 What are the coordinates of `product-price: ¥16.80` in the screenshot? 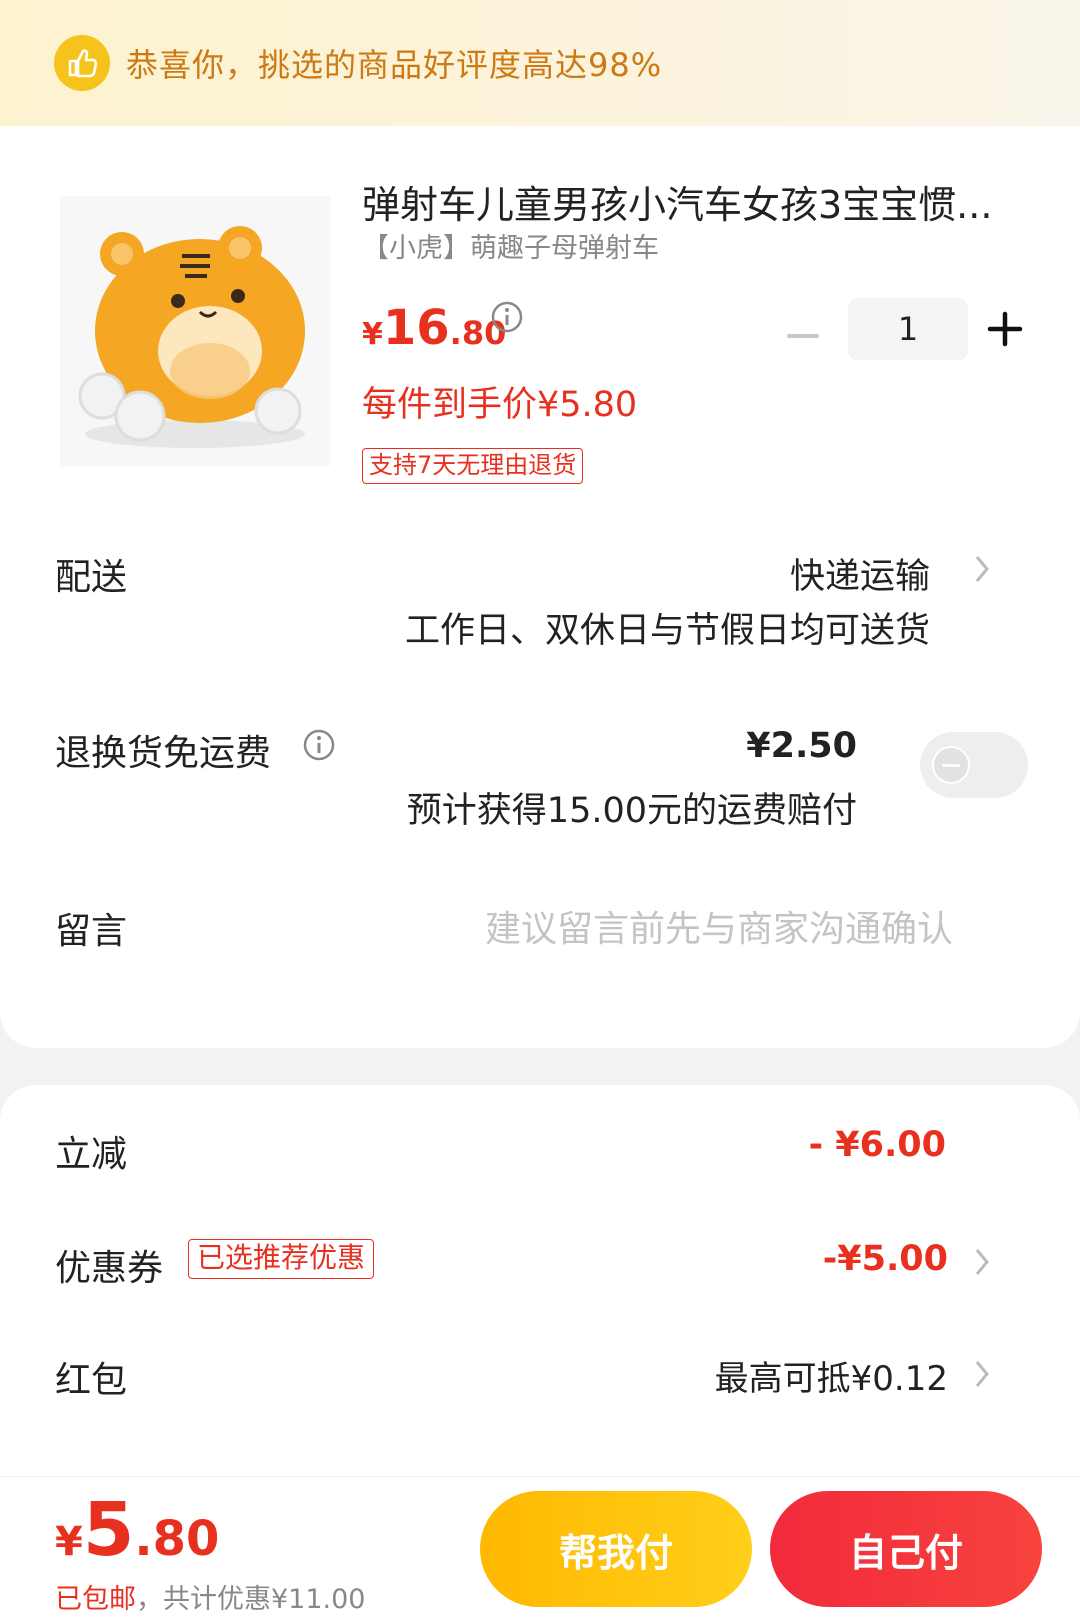 It's located at (434, 328).